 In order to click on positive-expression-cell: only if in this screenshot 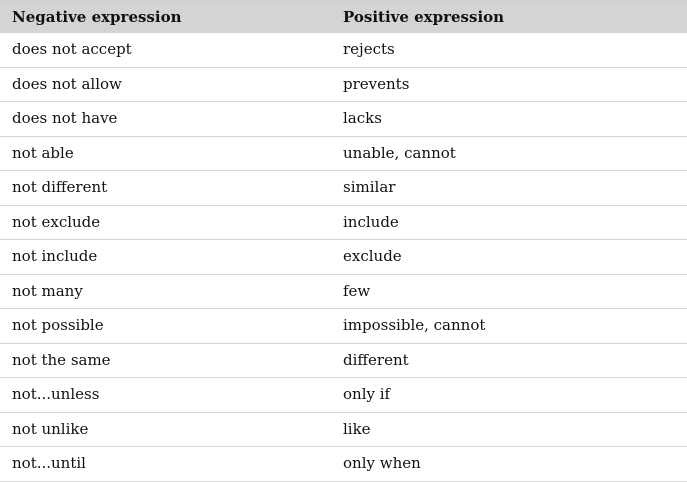, I will do `click(367, 394)`.